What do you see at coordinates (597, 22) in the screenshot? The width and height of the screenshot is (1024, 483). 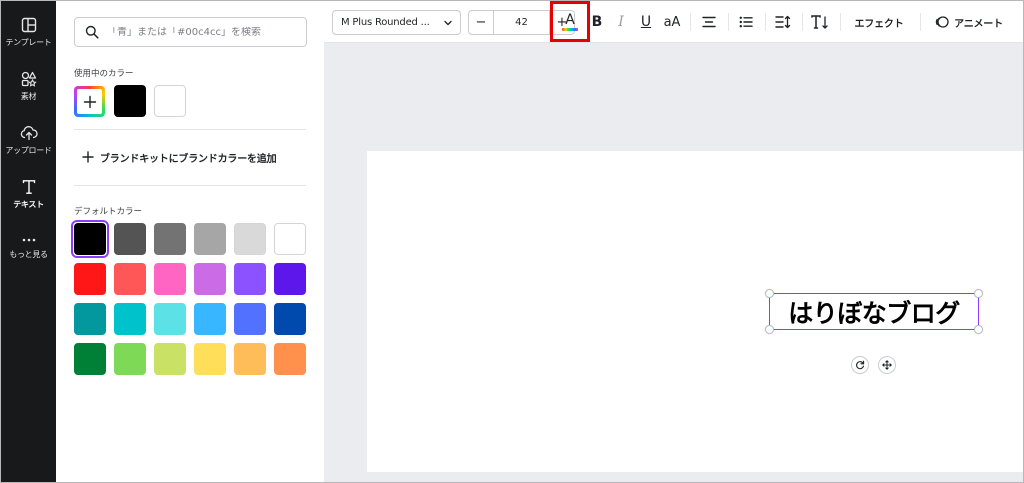 I see `bold-button: B` at bounding box center [597, 22].